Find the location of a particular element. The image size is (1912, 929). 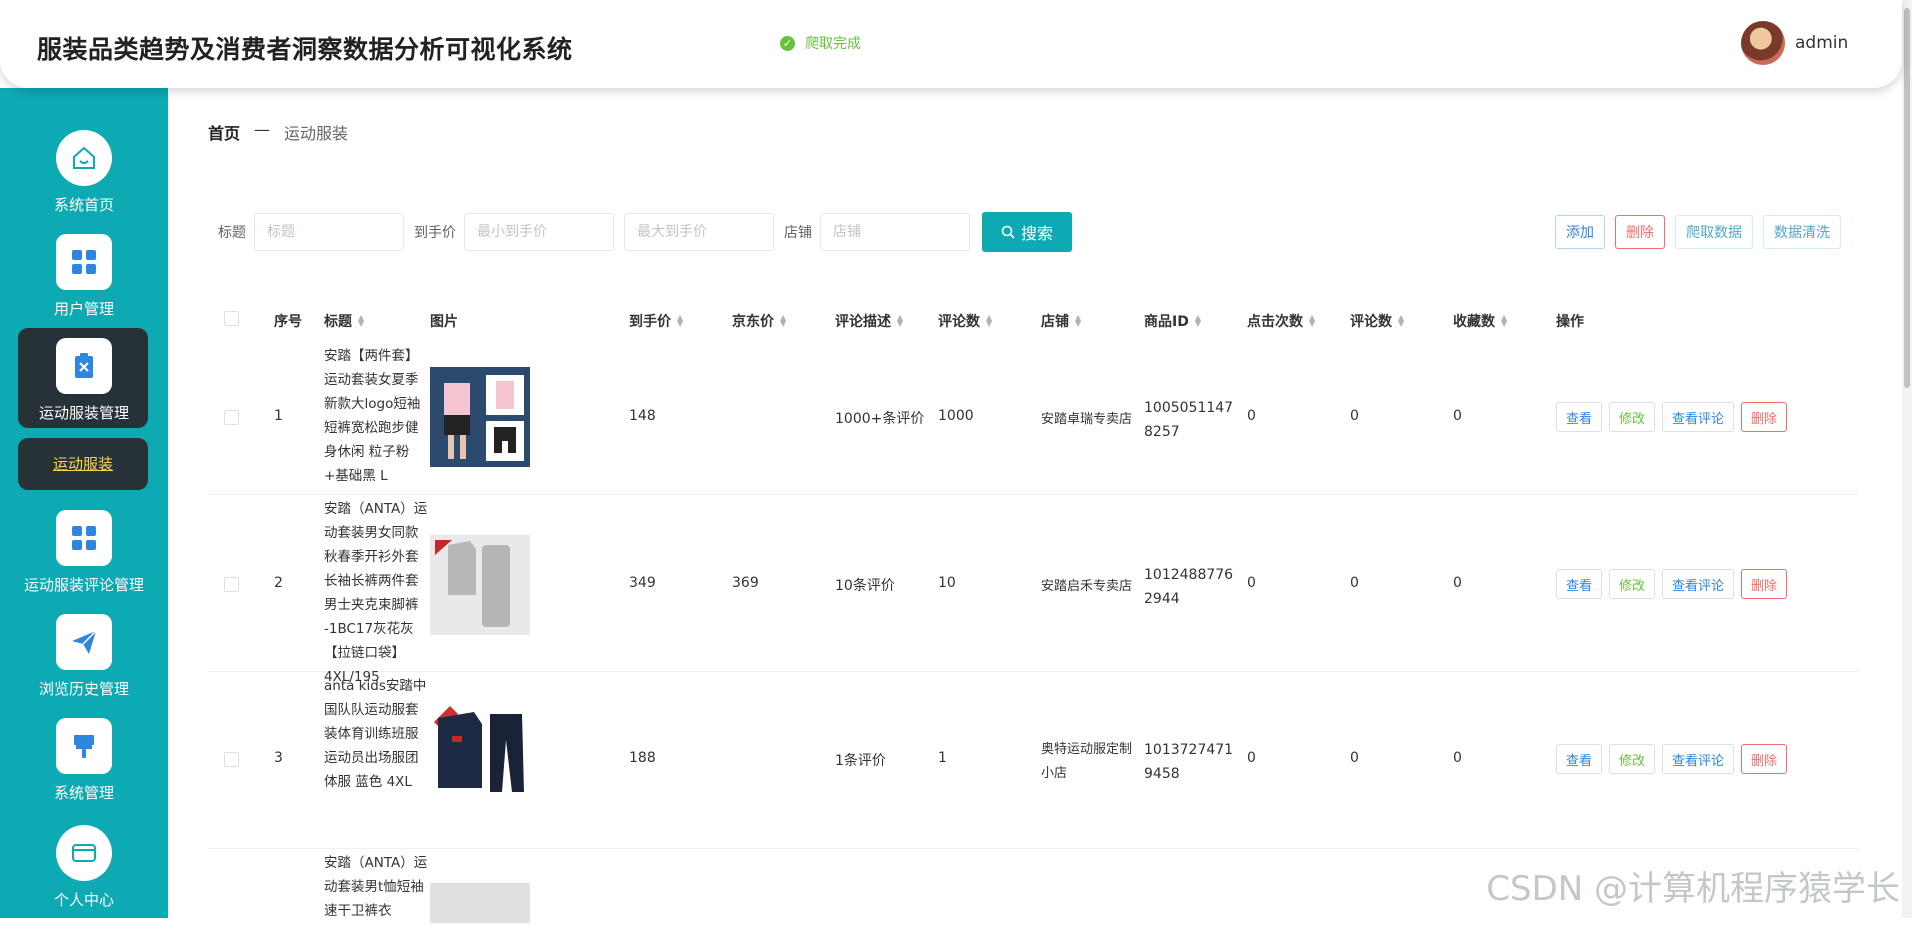

row-comment-count: 10 is located at coordinates (947, 583).